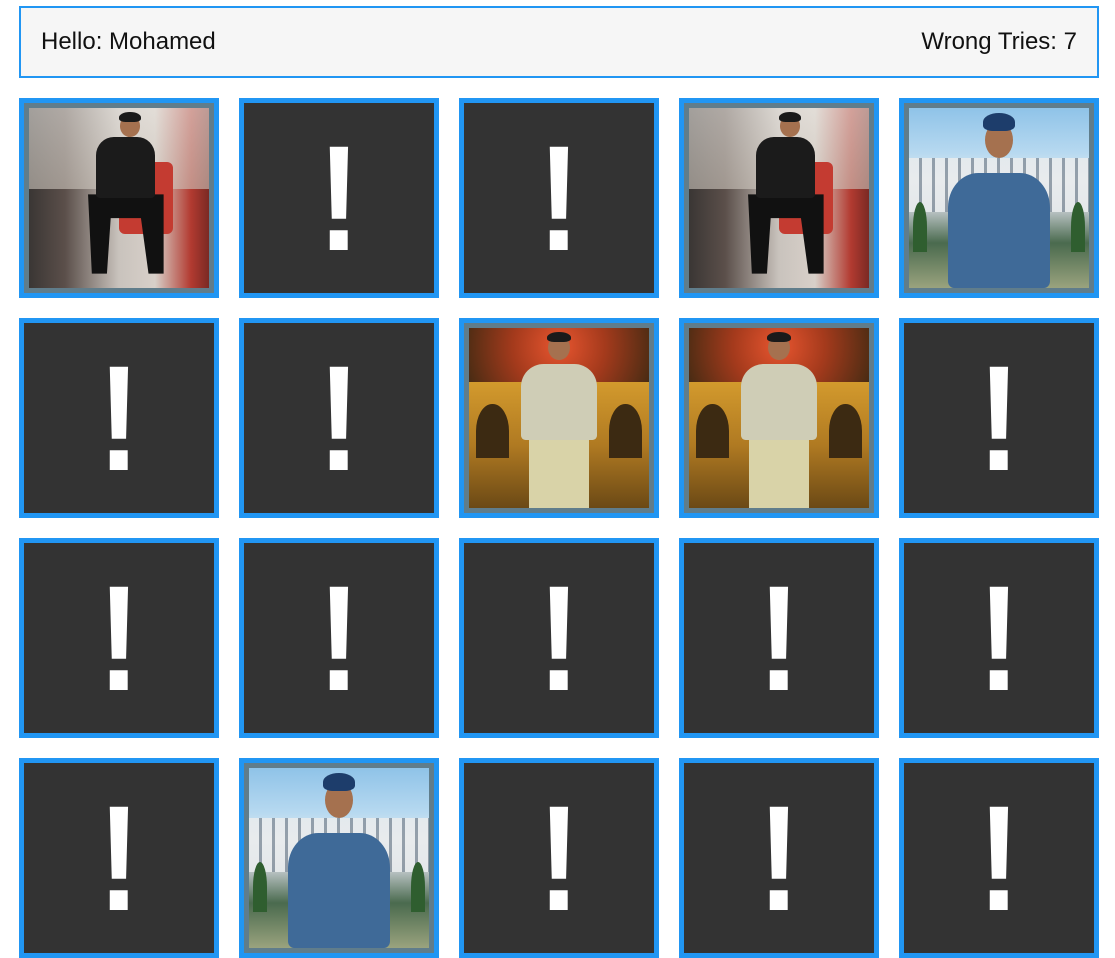  What do you see at coordinates (559, 42) in the screenshot?
I see `info-bar: Hello: Mohamed Wrong Tries: 7` at bounding box center [559, 42].